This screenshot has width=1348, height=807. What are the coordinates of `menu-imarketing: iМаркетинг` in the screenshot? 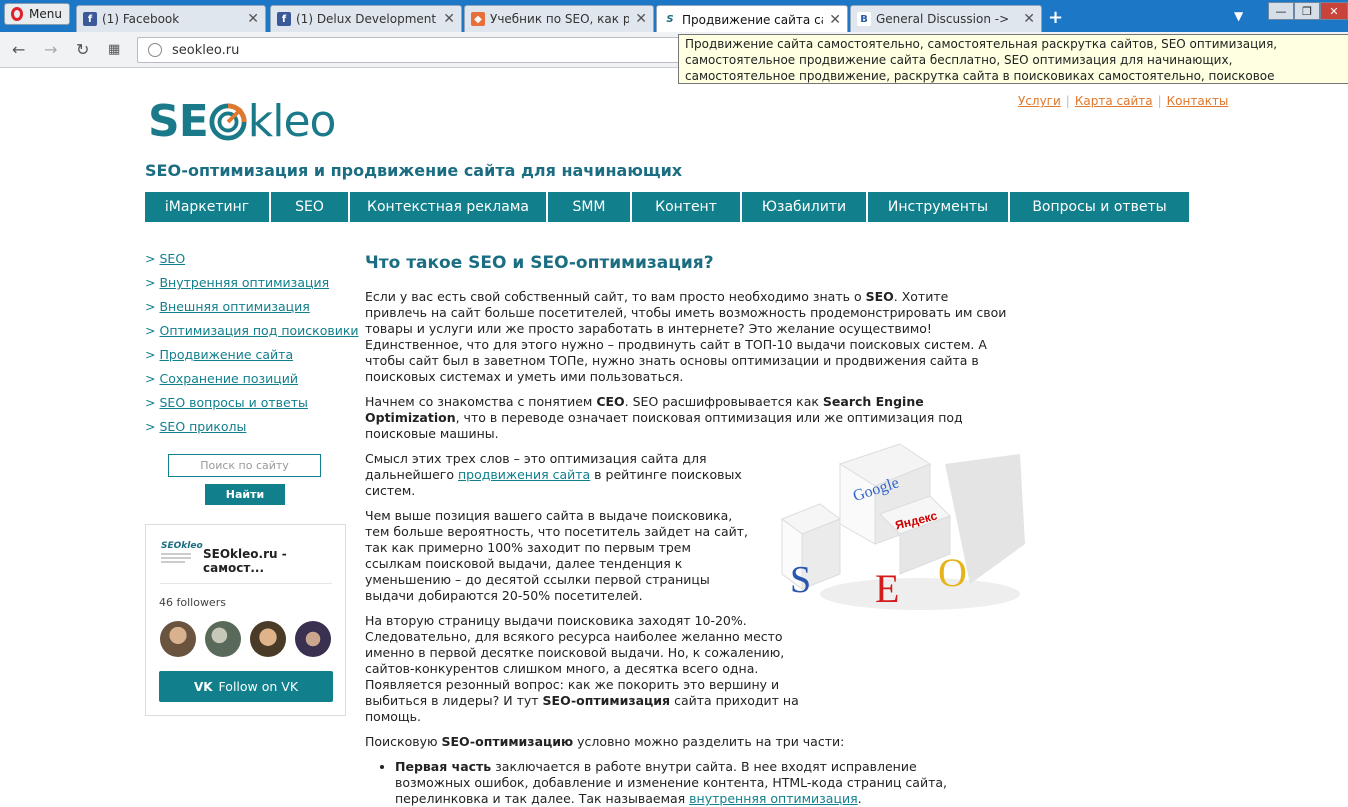 It's located at (207, 207).